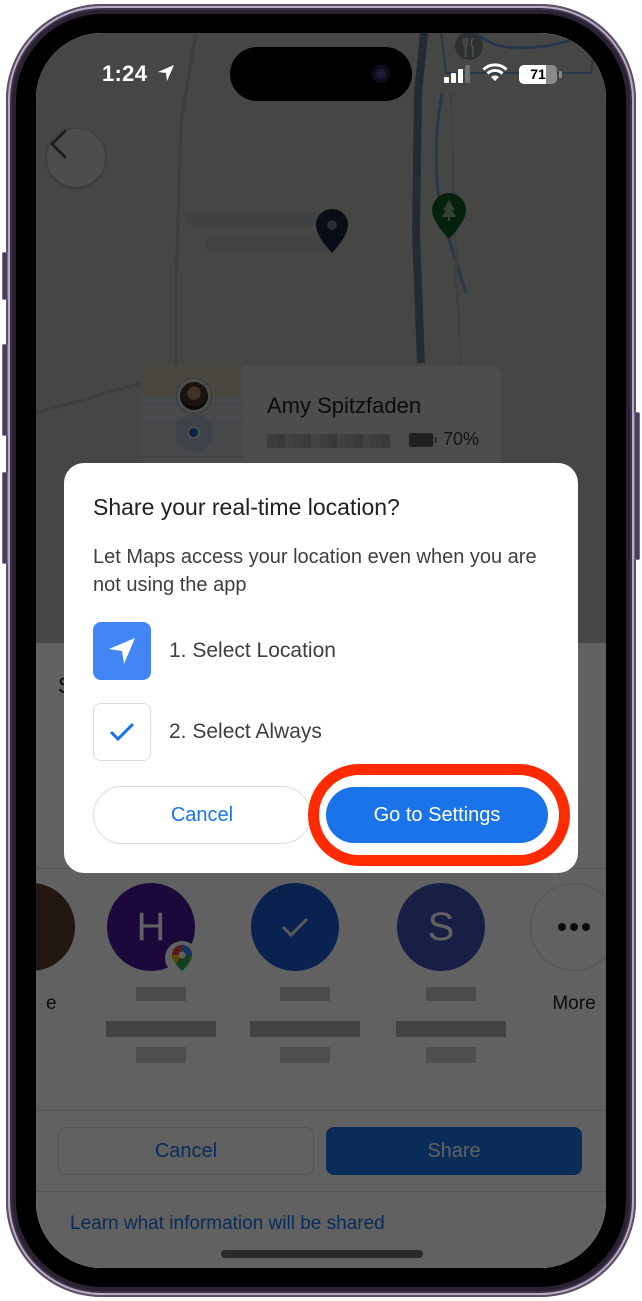  What do you see at coordinates (637, 486) in the screenshot?
I see `power-button` at bounding box center [637, 486].